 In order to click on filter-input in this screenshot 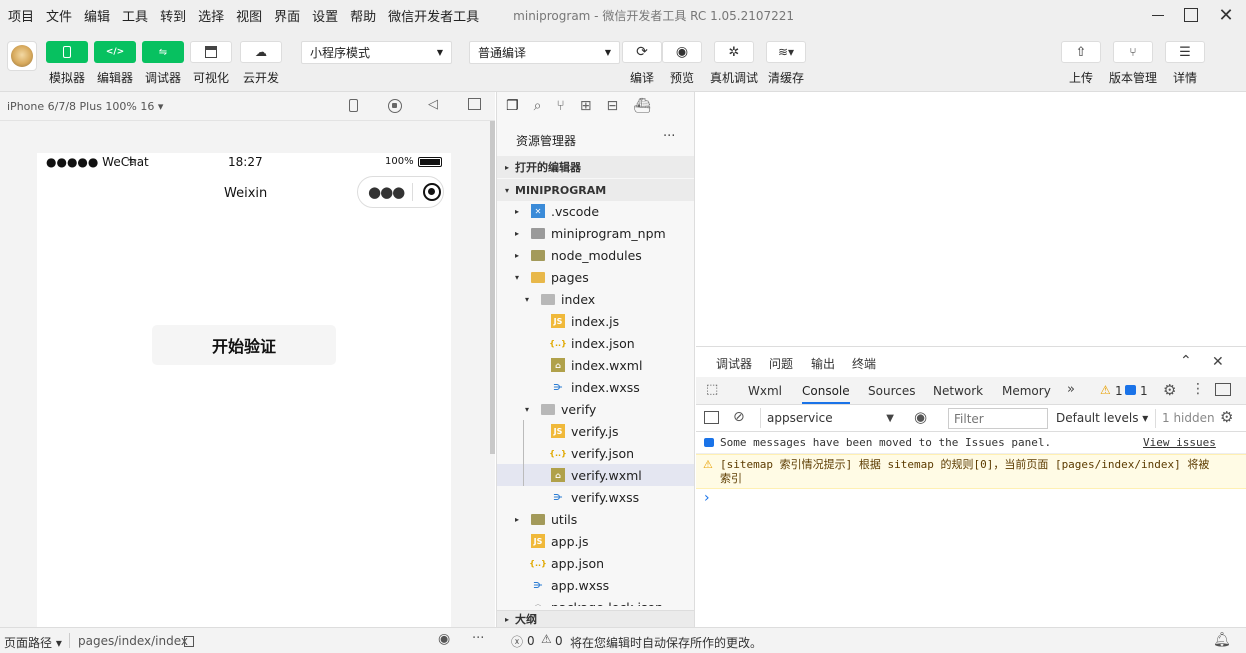, I will do `click(998, 418)`.